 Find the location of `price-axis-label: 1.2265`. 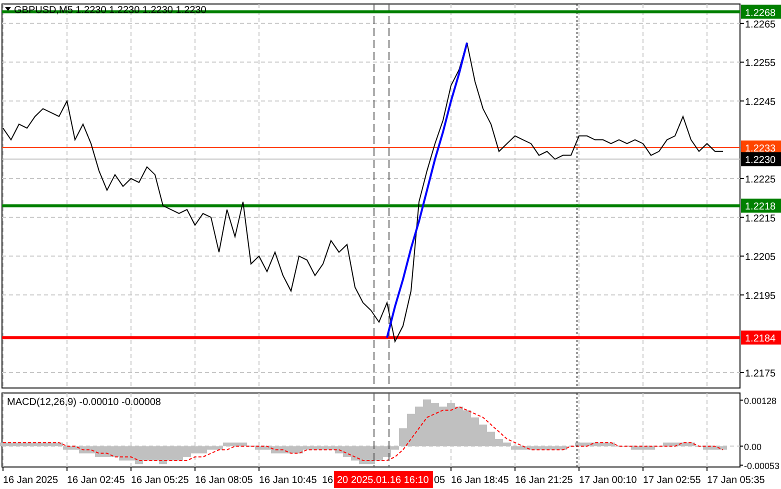

price-axis-label: 1.2265 is located at coordinates (760, 24).